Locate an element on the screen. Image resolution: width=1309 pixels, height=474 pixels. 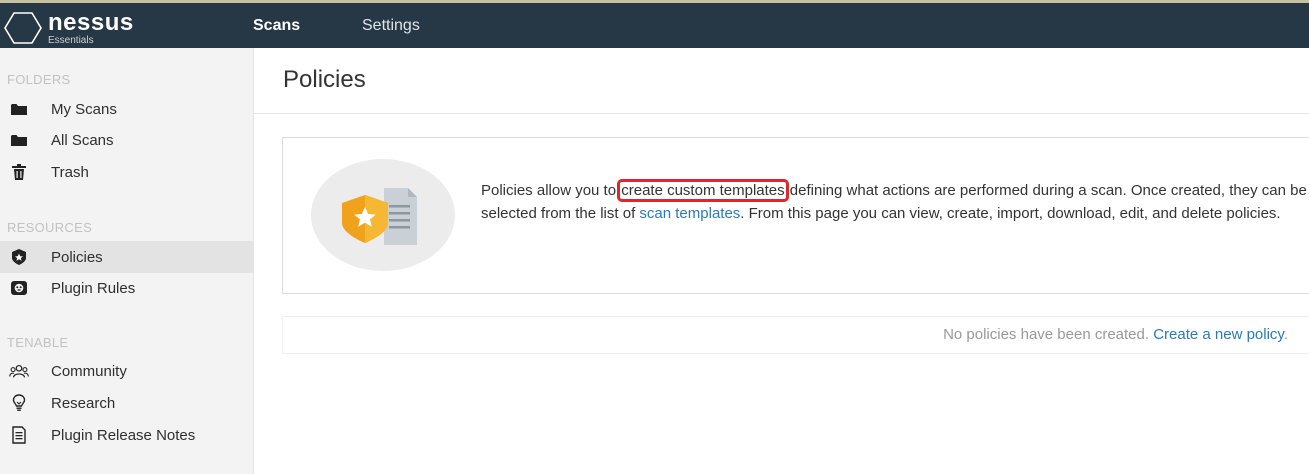
trash-icon is located at coordinates (19, 172).